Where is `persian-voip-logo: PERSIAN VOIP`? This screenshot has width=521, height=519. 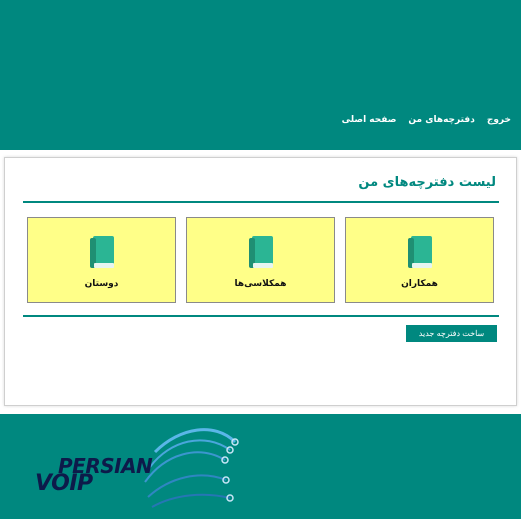 persian-voip-logo: PERSIAN VOIP is located at coordinates (140, 468).